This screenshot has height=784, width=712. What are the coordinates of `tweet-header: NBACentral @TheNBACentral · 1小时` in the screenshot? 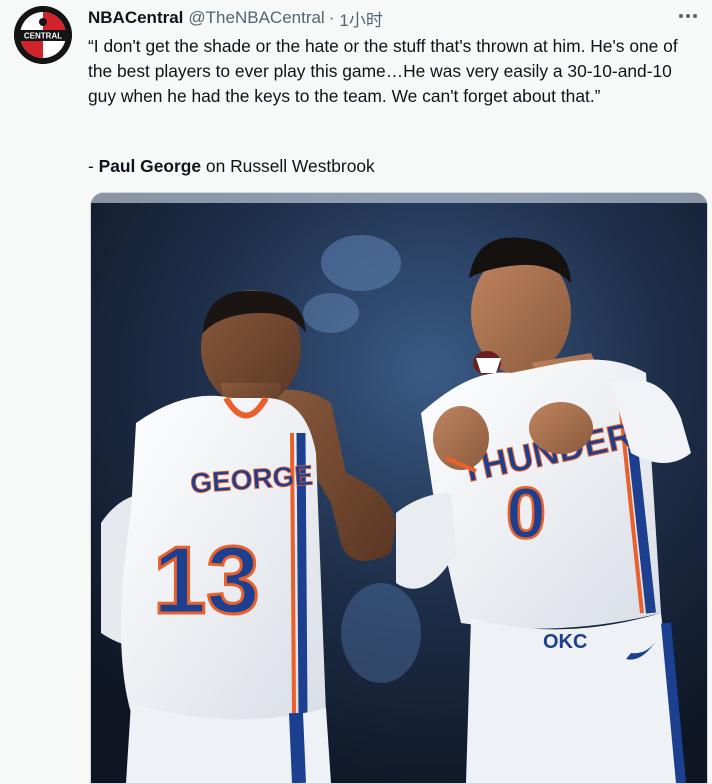 It's located at (235, 18).